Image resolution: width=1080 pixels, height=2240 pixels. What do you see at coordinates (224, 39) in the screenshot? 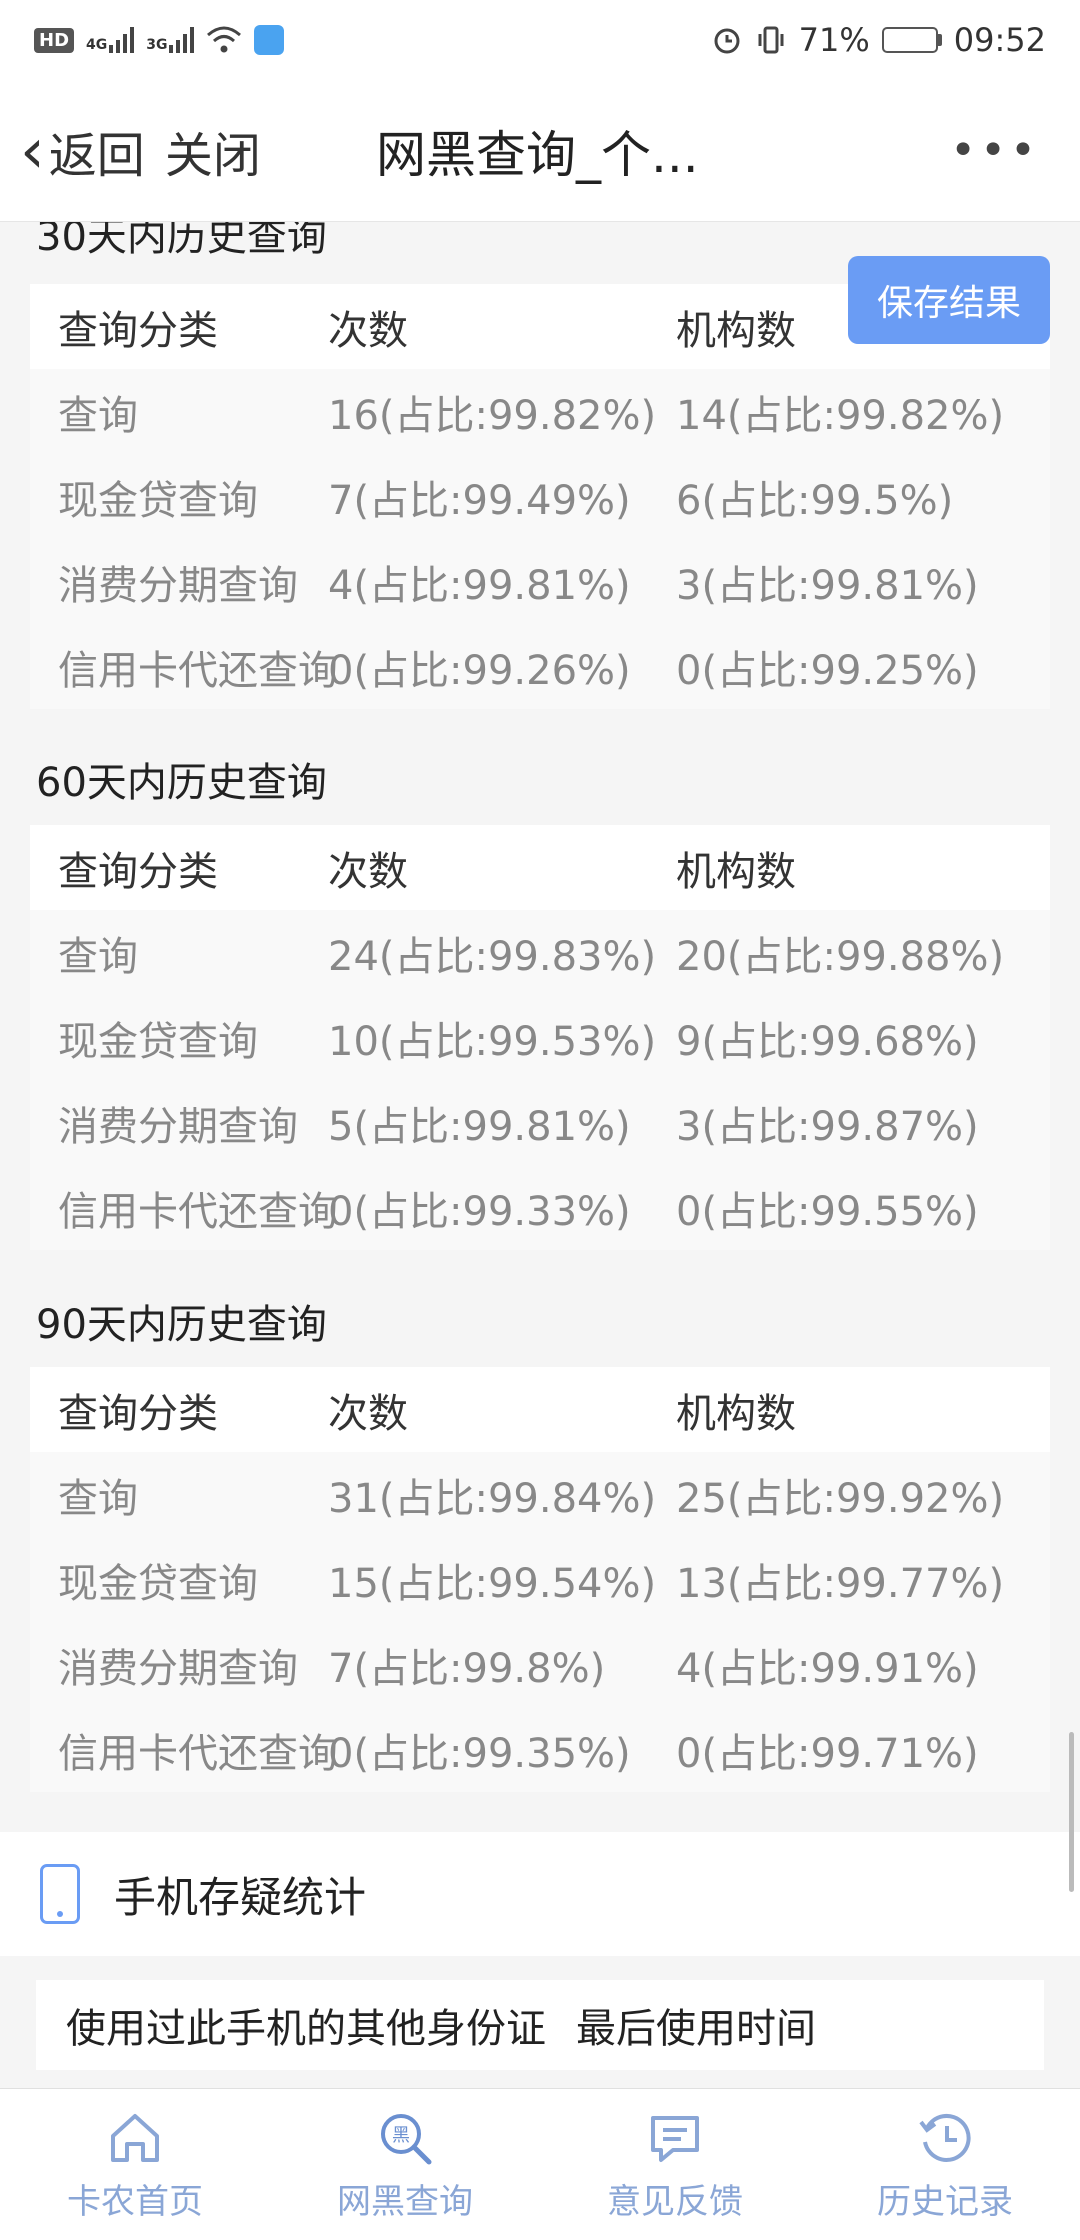
I see `wifi-icon` at bounding box center [224, 39].